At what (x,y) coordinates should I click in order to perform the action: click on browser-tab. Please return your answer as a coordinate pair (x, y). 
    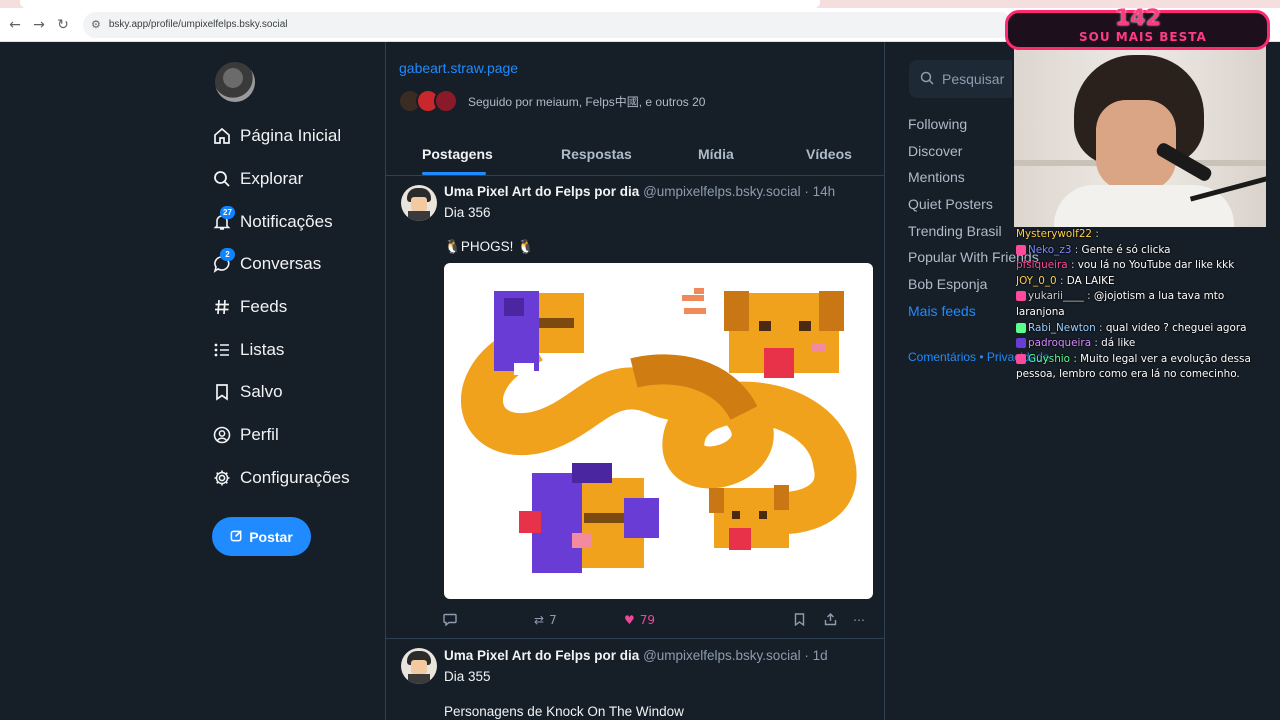
    Looking at the image, I should click on (420, 4).